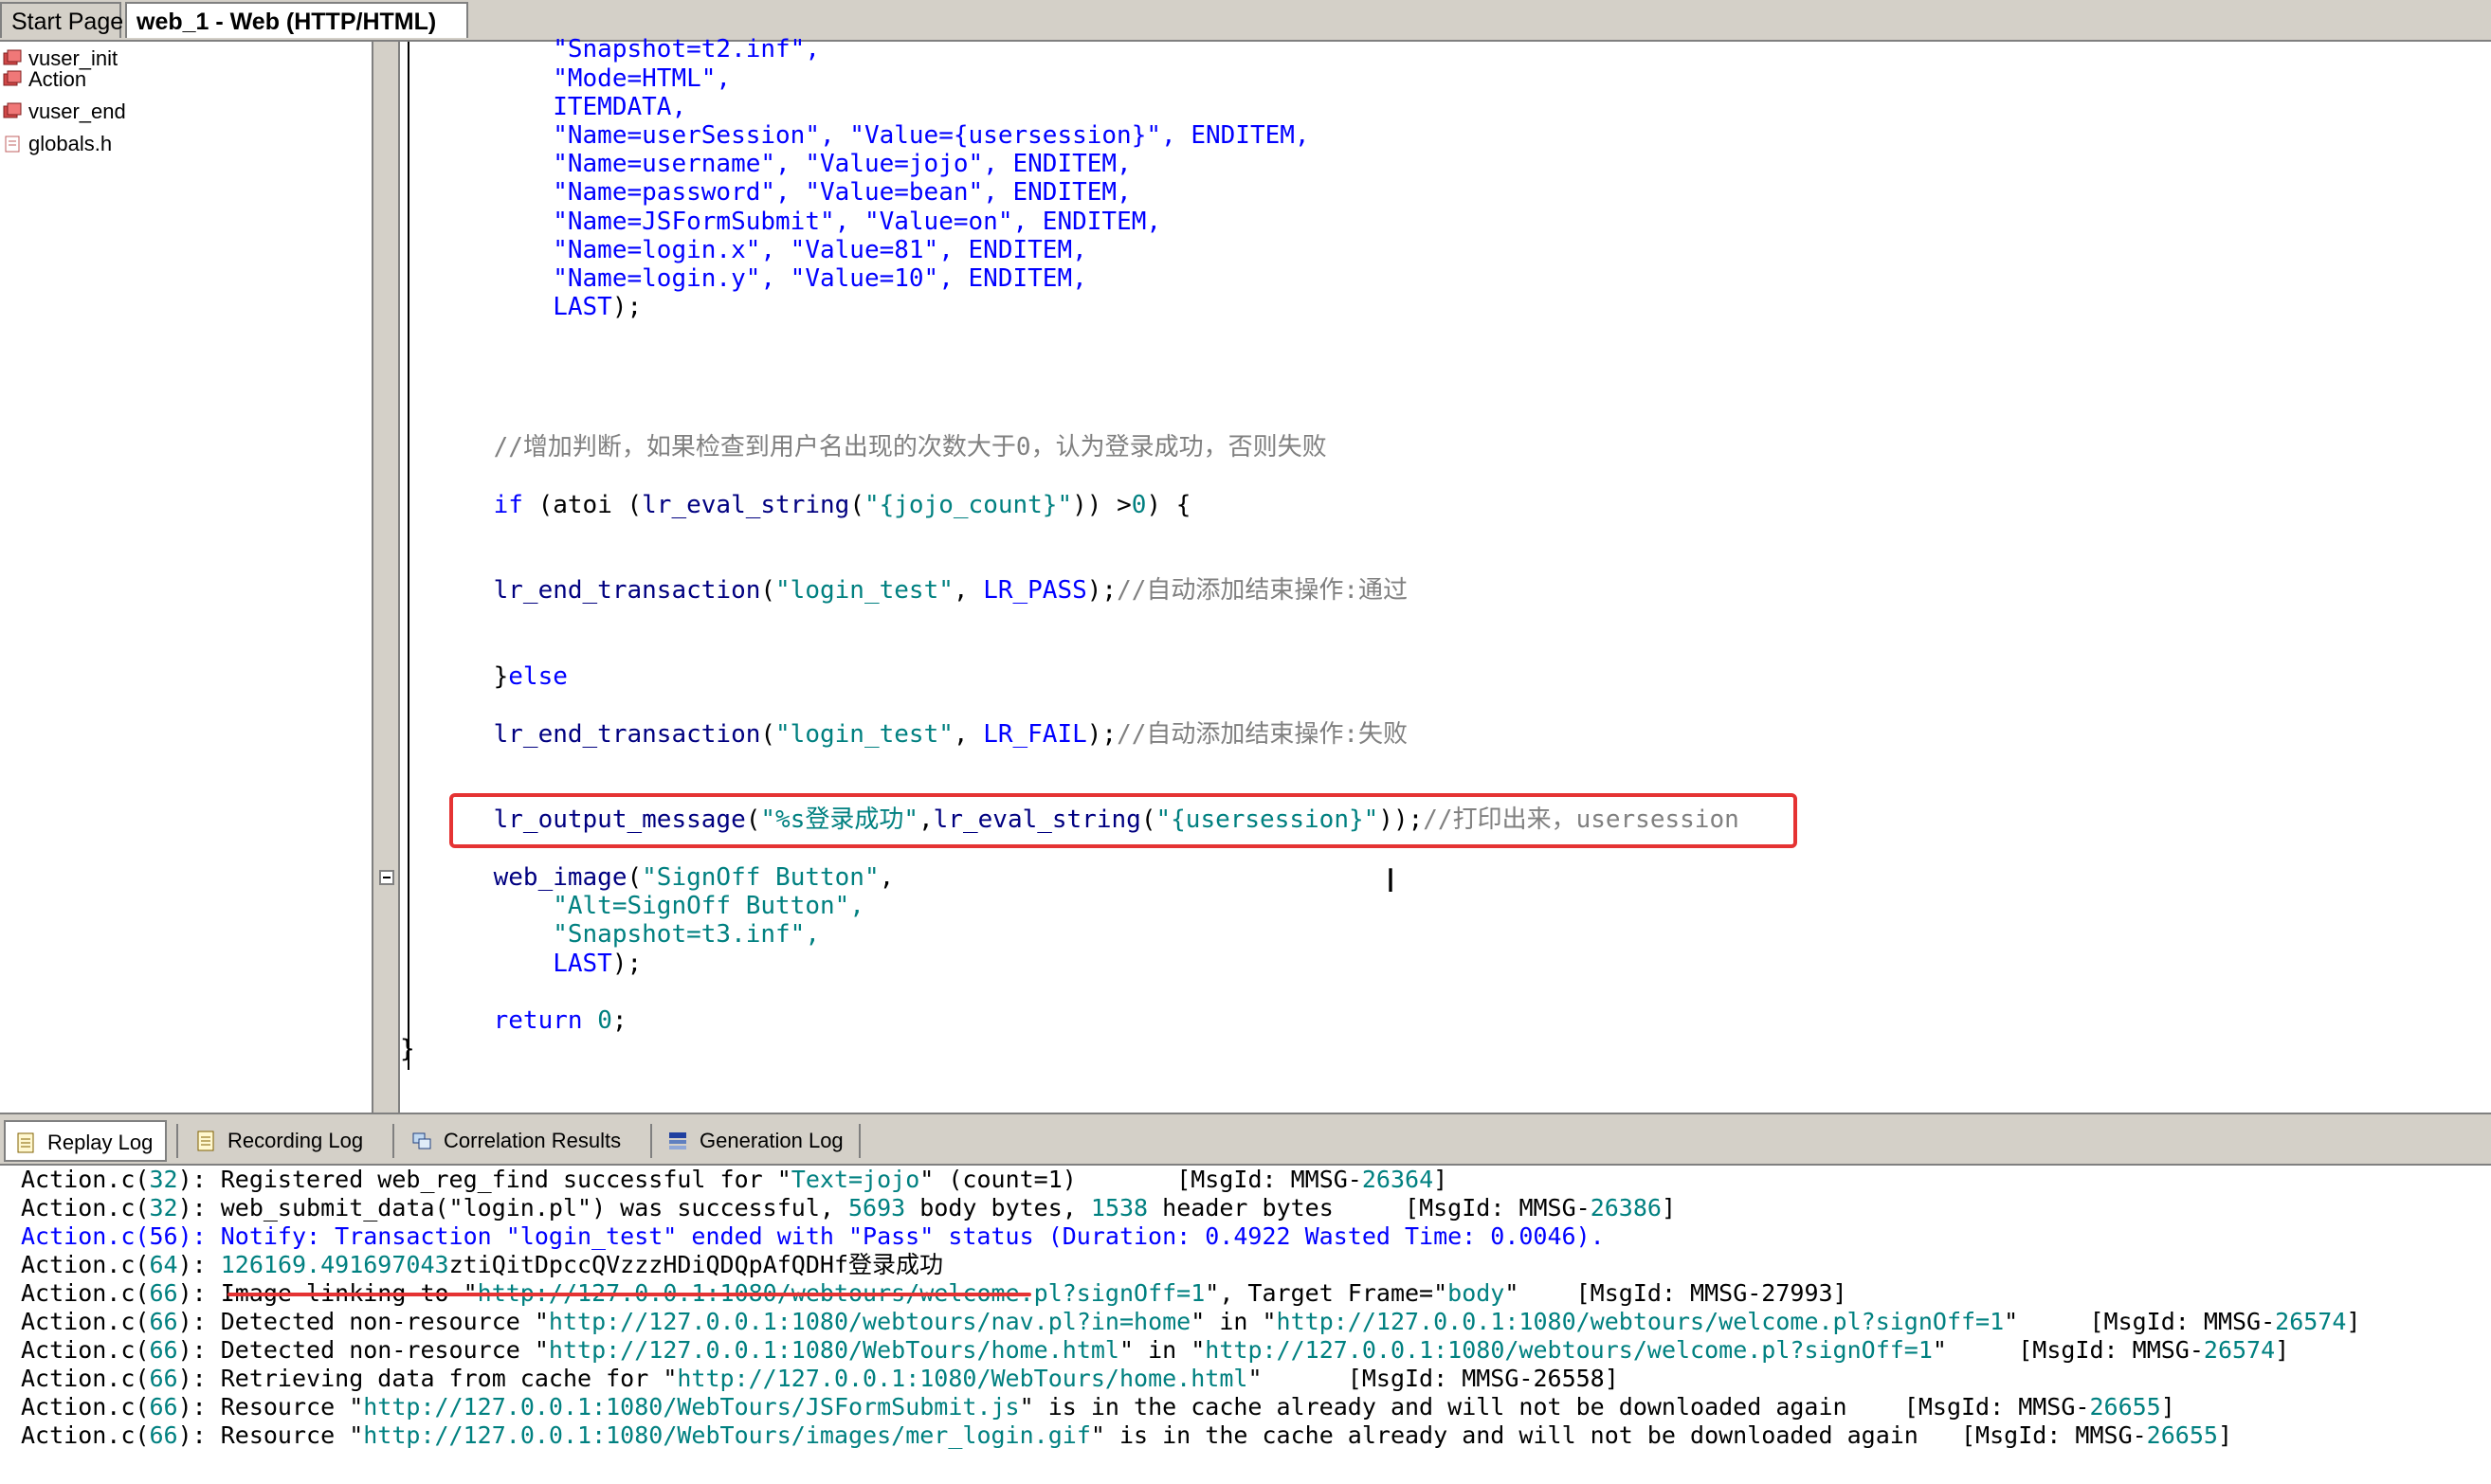  I want to click on code-token: lr_end_transaction, so click(597, 734).